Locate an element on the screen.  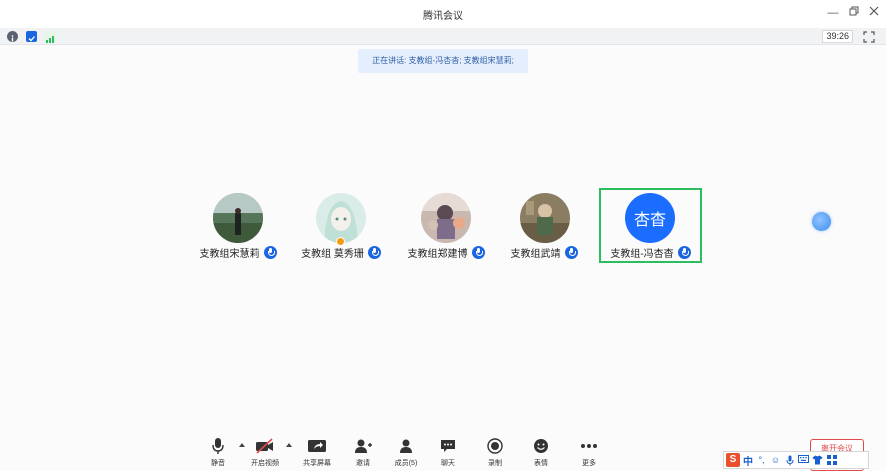
participant-name-row: 支教组 莫秀珊 is located at coordinates (341, 252).